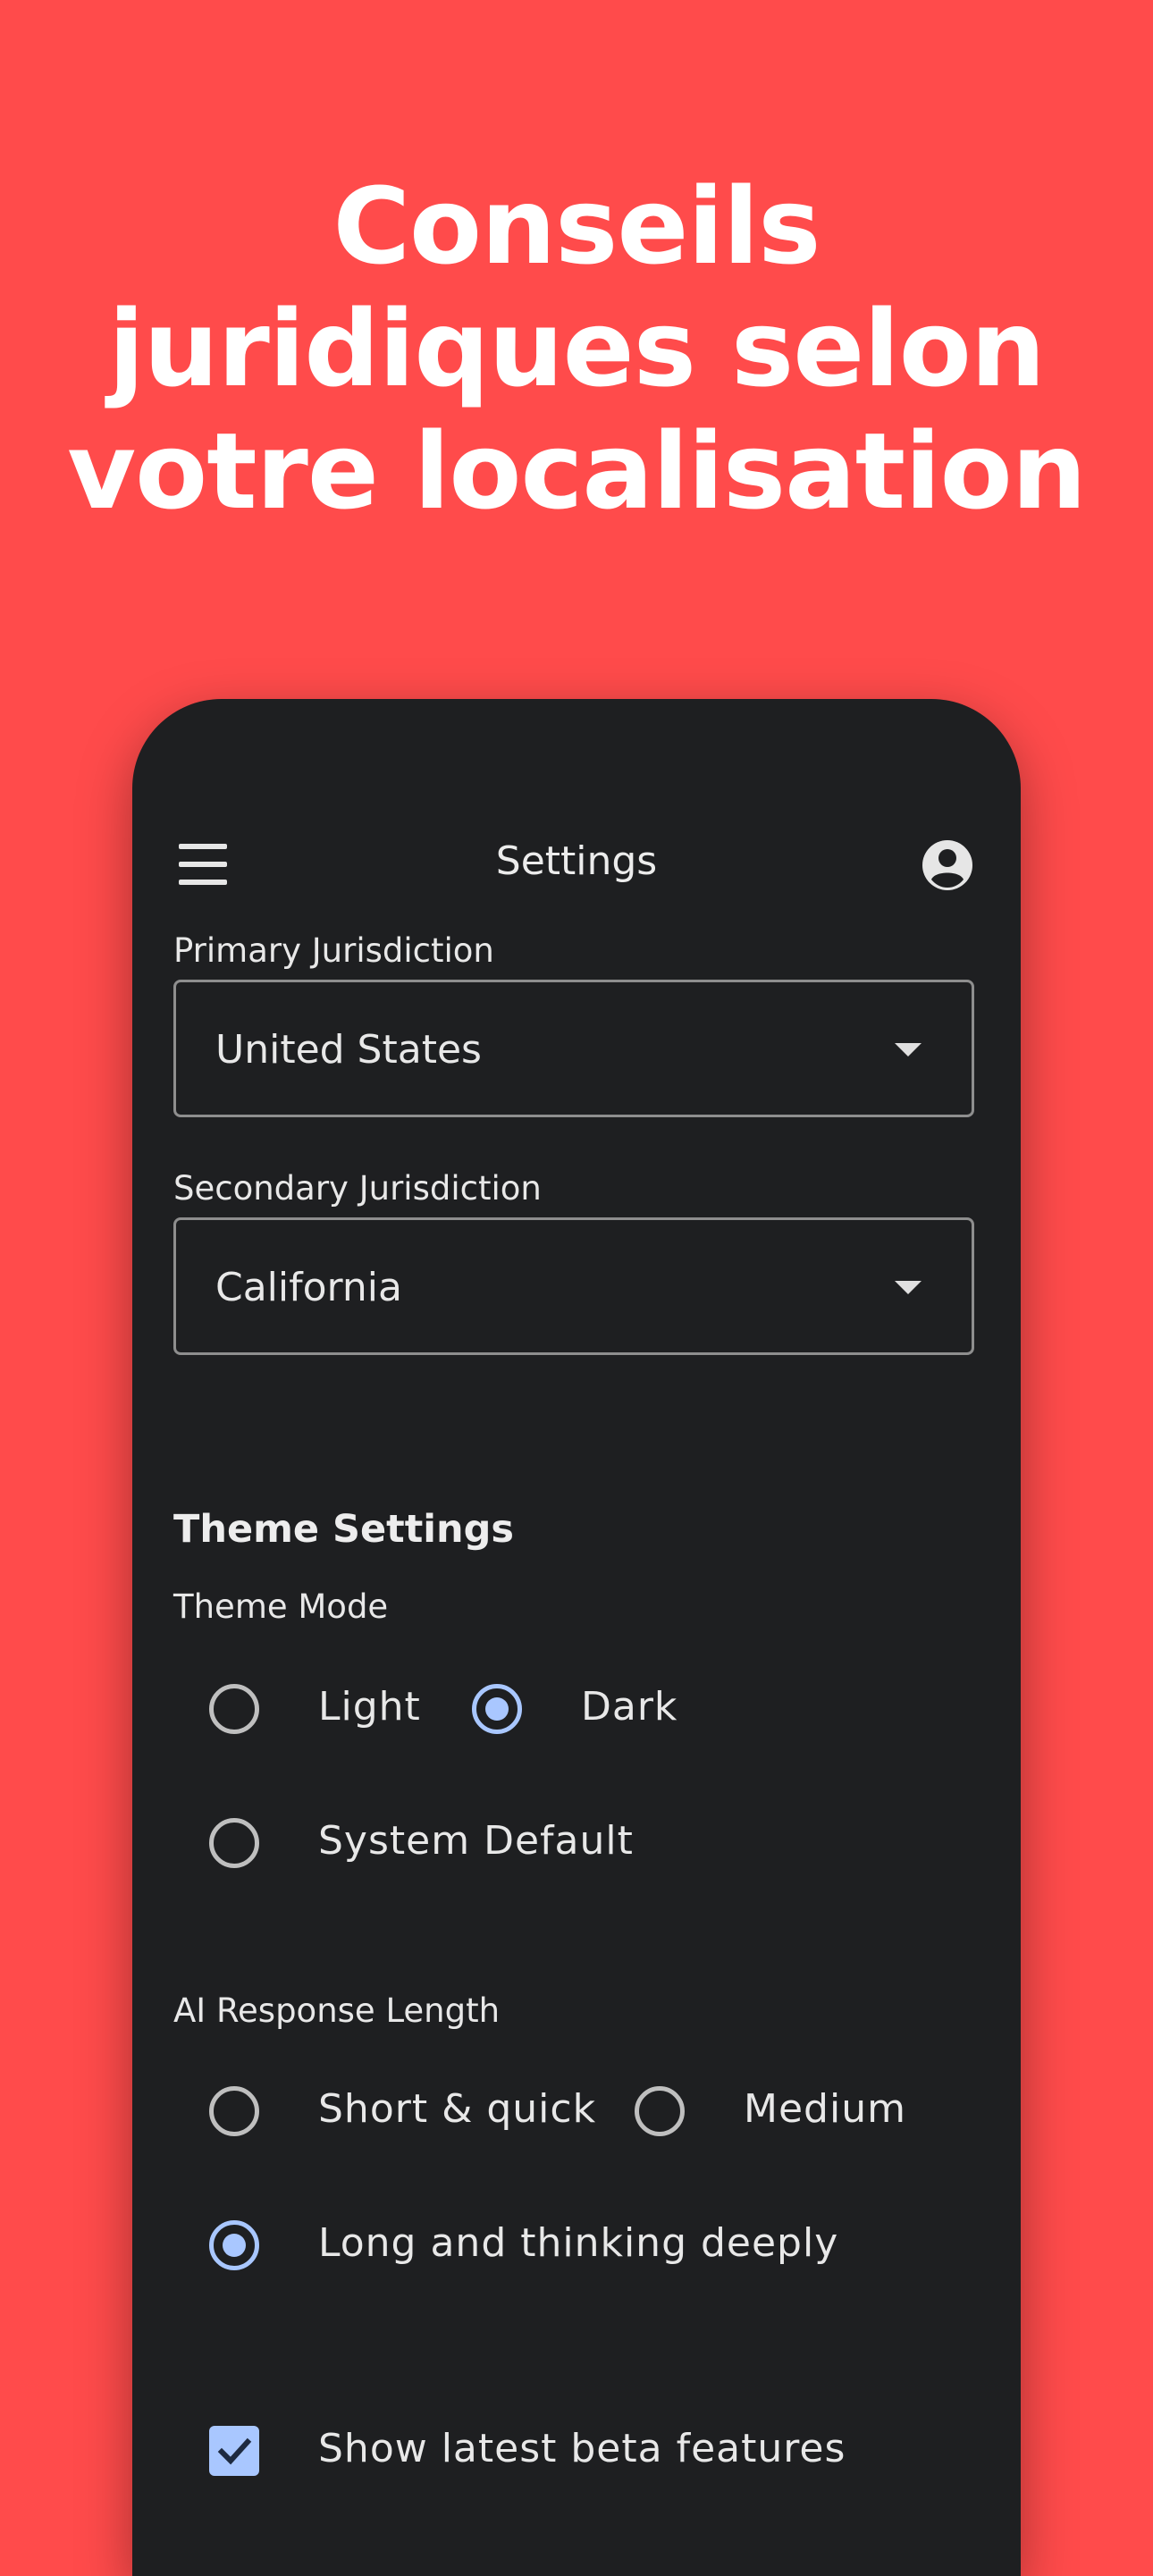 This screenshot has height=2576, width=1153. Describe the element at coordinates (333, 951) in the screenshot. I see `primary-jurisdiction-label: Primary Jurisdiction` at that location.